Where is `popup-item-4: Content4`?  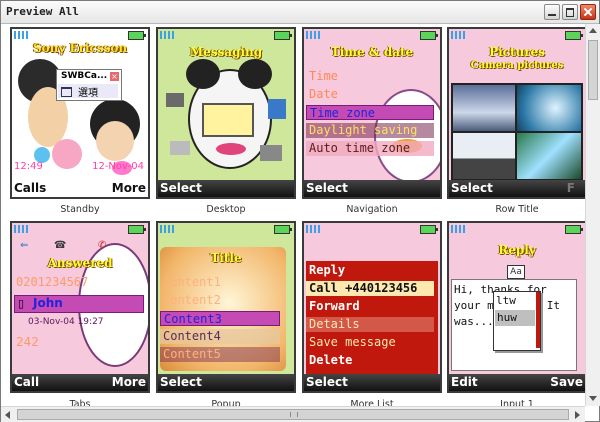
popup-item-4: Content4 is located at coordinates (220, 336).